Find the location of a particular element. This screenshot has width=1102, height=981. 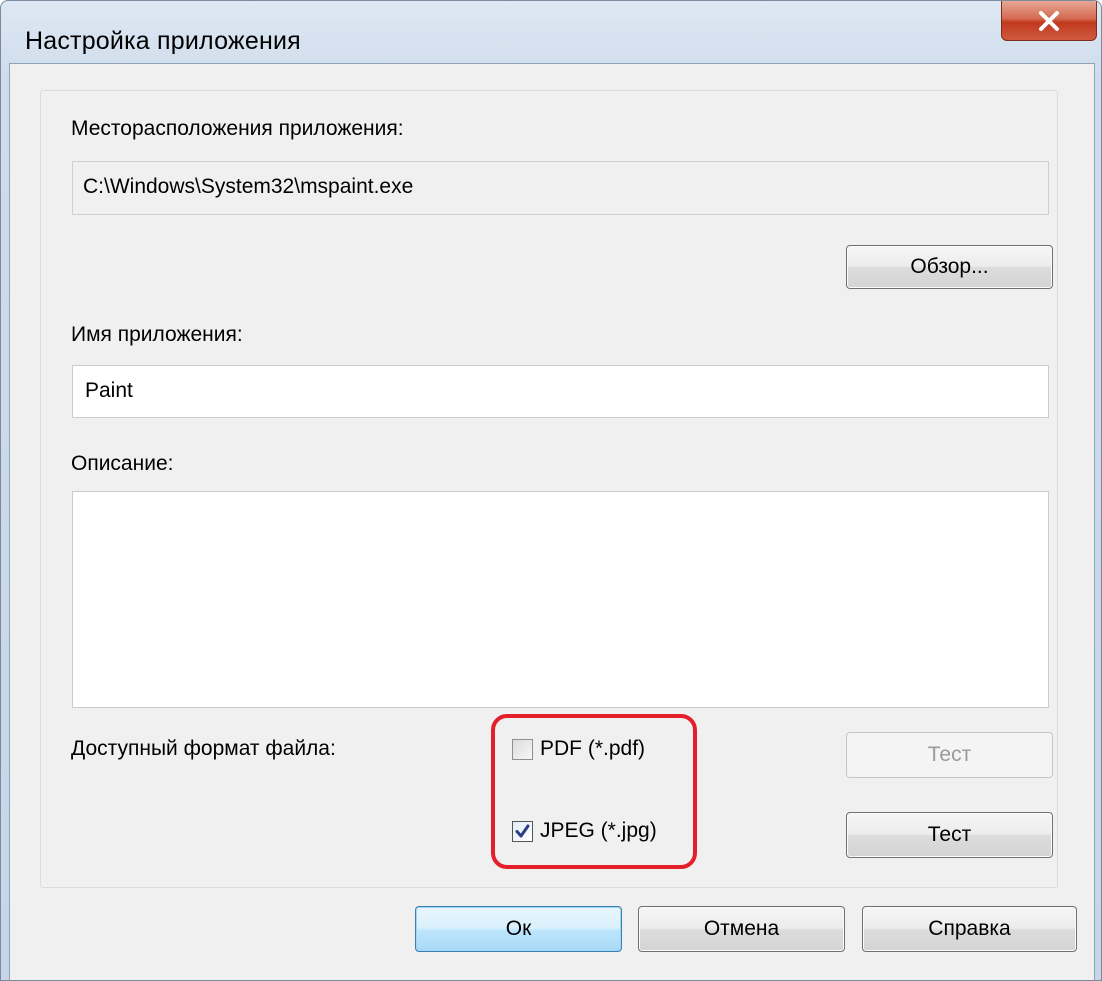

cancel-button: Отмена is located at coordinates (741, 929).